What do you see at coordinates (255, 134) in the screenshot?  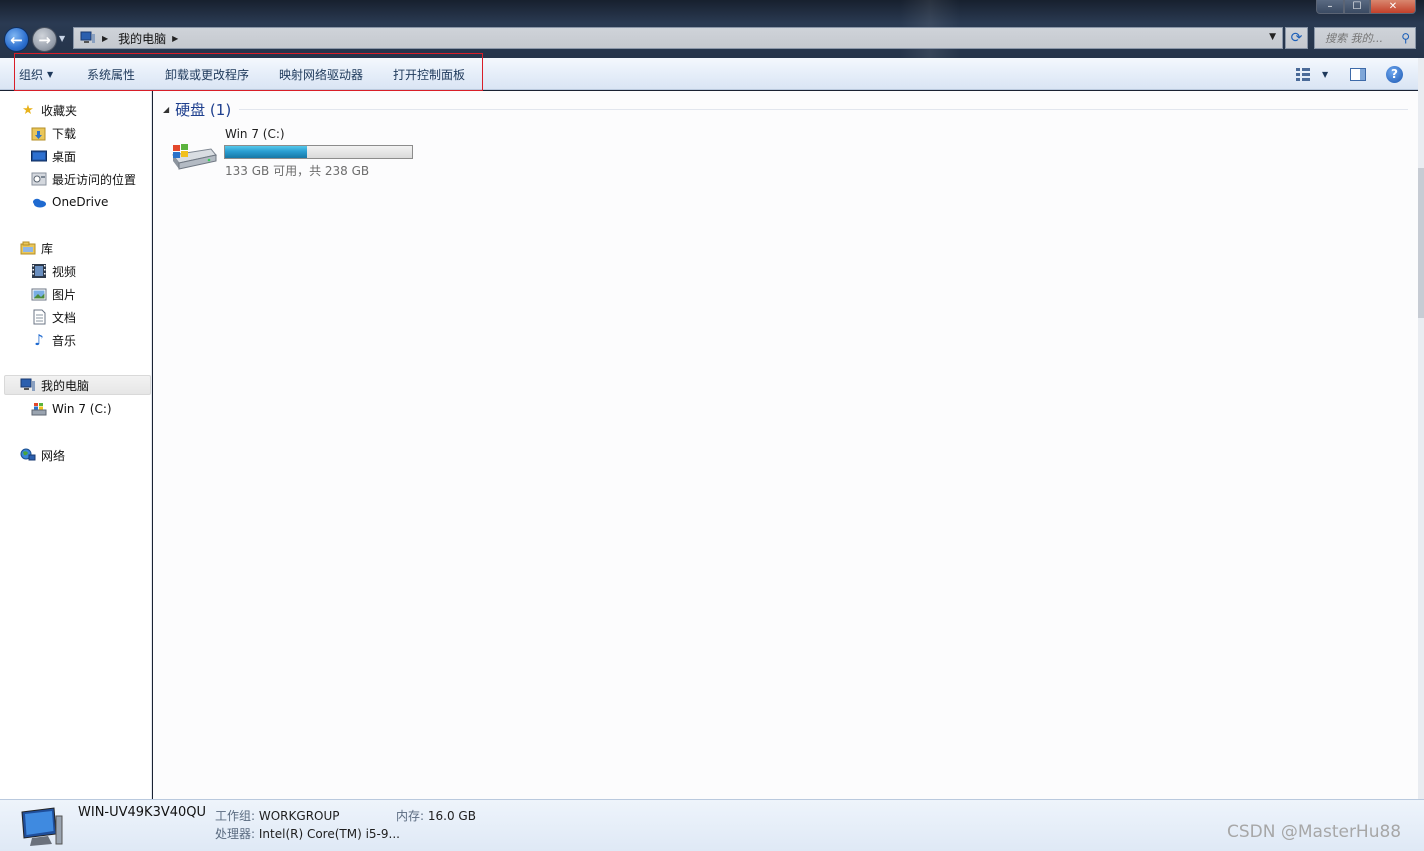 I see `drive-name: Win 7 (C:)` at bounding box center [255, 134].